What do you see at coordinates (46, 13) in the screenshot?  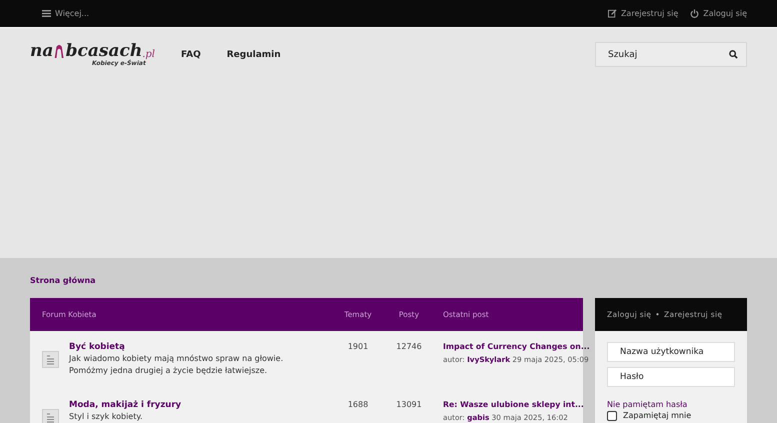 I see `menu-icon` at bounding box center [46, 13].